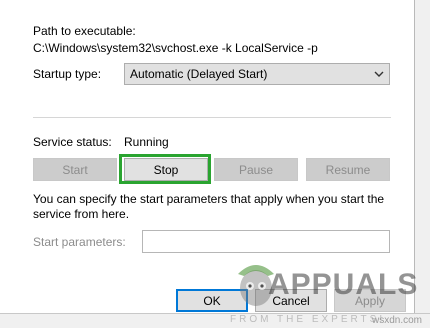 The image size is (430, 328). What do you see at coordinates (308, 319) in the screenshot?
I see `watermark-tagline: FROM THE EXPERTS!` at bounding box center [308, 319].